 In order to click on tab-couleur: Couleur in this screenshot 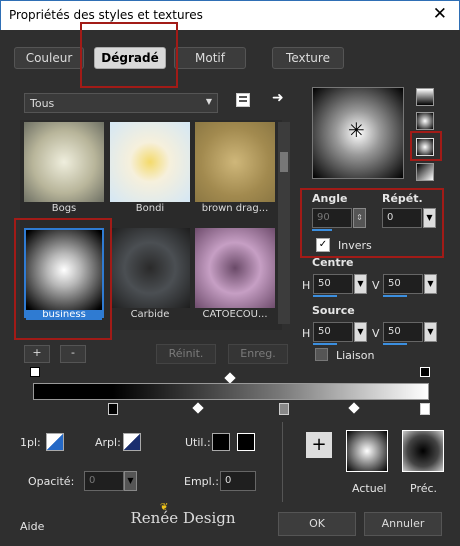, I will do `click(49, 58)`.